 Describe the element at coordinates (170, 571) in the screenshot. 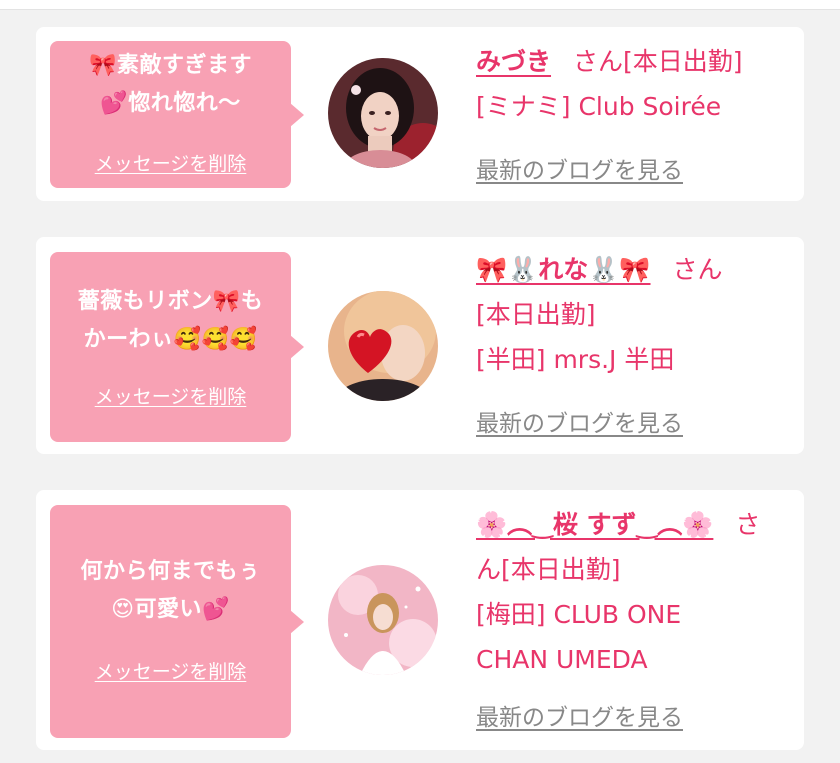

I see `message-line: 何から何までもぅ` at that location.